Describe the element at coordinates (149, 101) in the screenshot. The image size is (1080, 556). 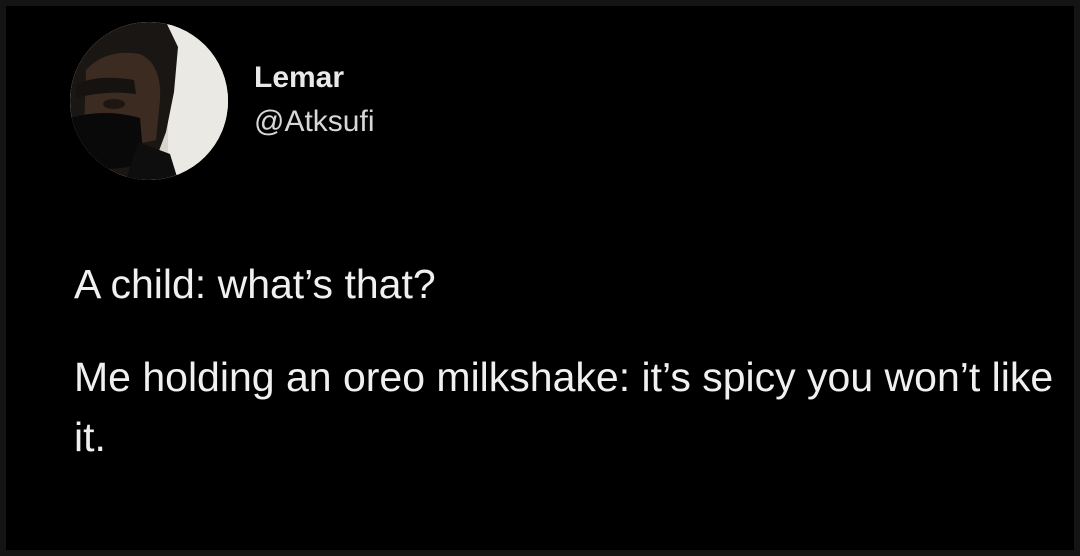
I see `avatar` at that location.